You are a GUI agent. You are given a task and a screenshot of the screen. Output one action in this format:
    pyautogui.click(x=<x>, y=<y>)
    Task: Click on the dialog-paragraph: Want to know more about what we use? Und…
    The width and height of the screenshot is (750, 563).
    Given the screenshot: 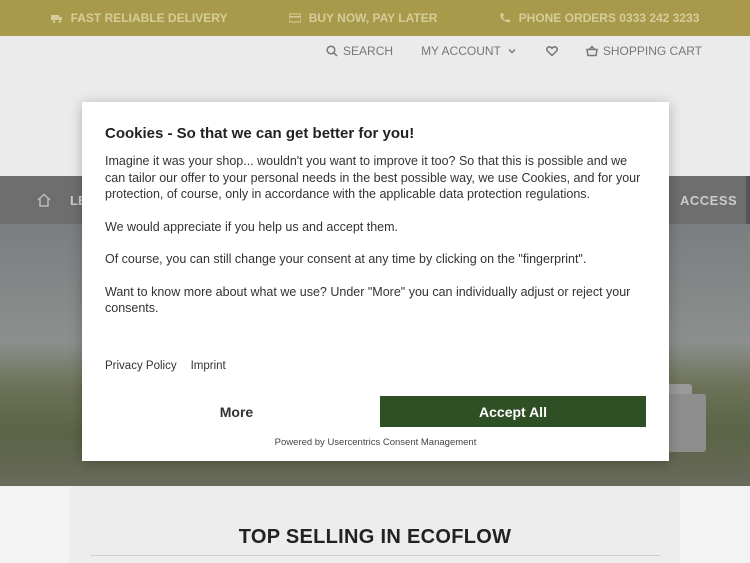 What is the action you would take?
    pyautogui.click(x=368, y=300)
    